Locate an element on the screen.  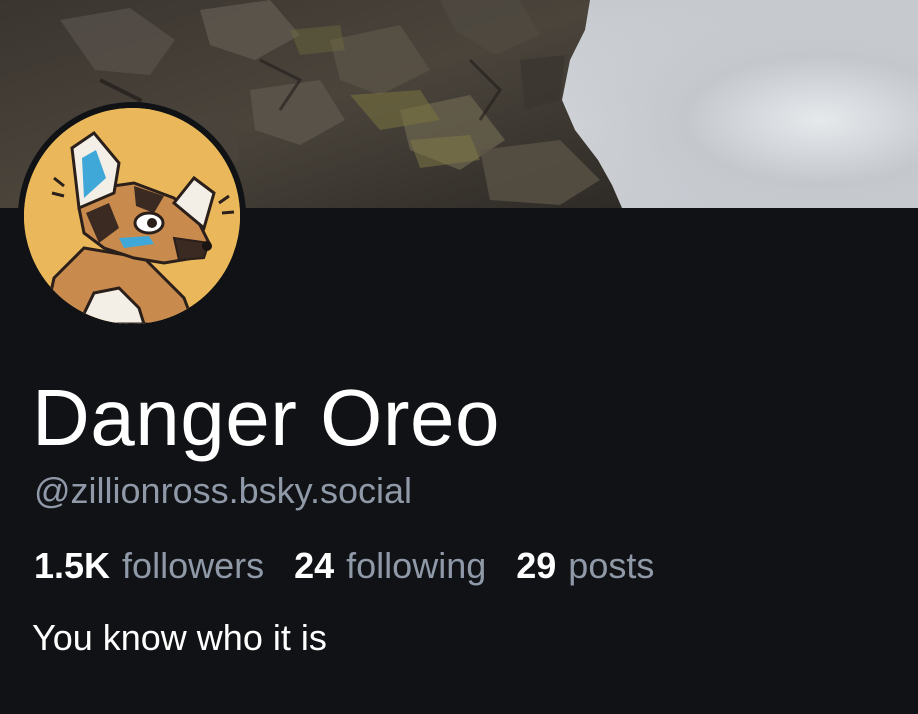
followers-stat: 1.5K followers is located at coordinates (149, 566).